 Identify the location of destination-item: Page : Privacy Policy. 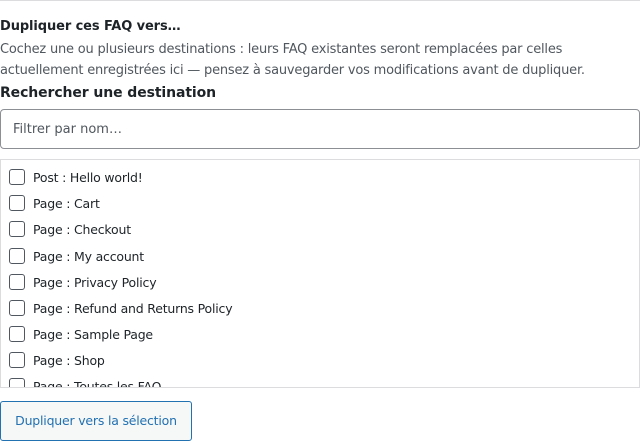
(83, 282).